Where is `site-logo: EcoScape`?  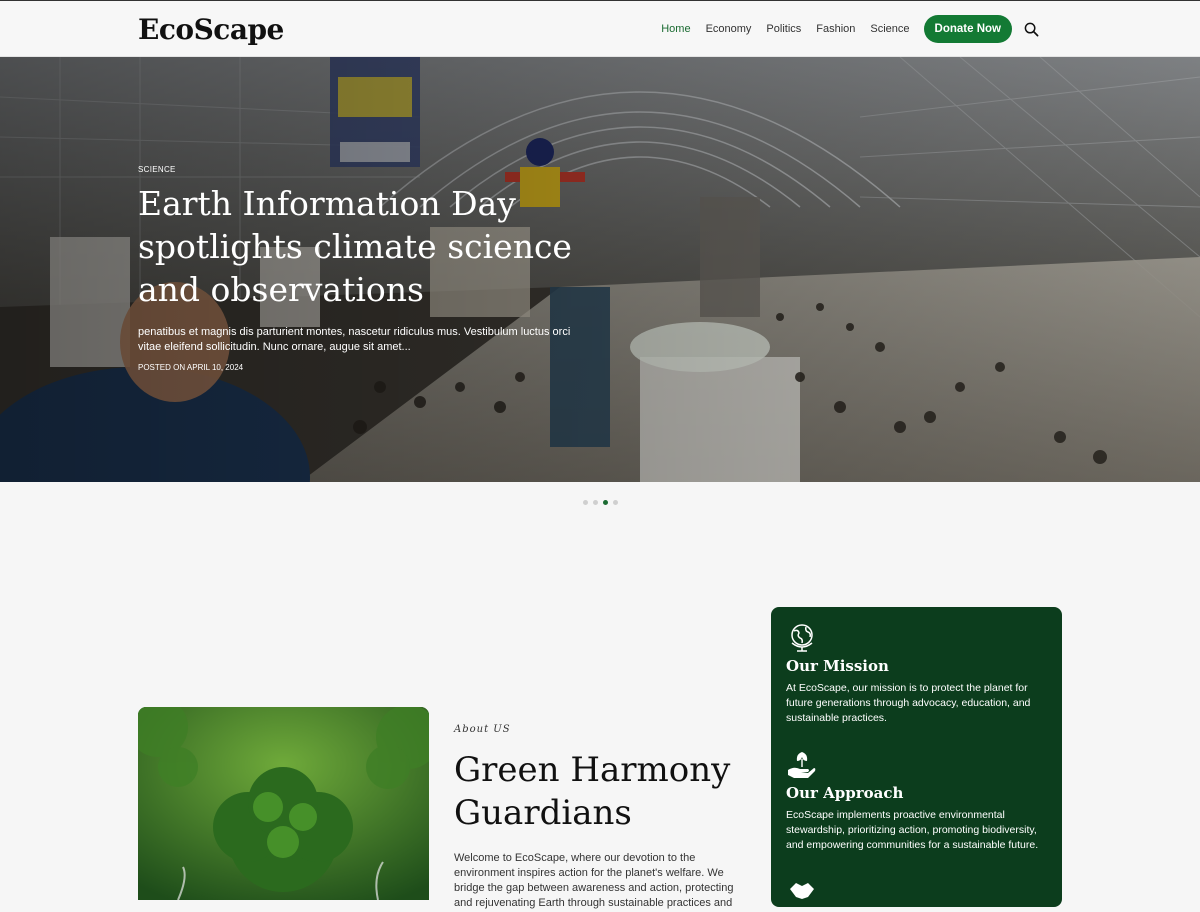 site-logo: EcoScape is located at coordinates (211, 29).